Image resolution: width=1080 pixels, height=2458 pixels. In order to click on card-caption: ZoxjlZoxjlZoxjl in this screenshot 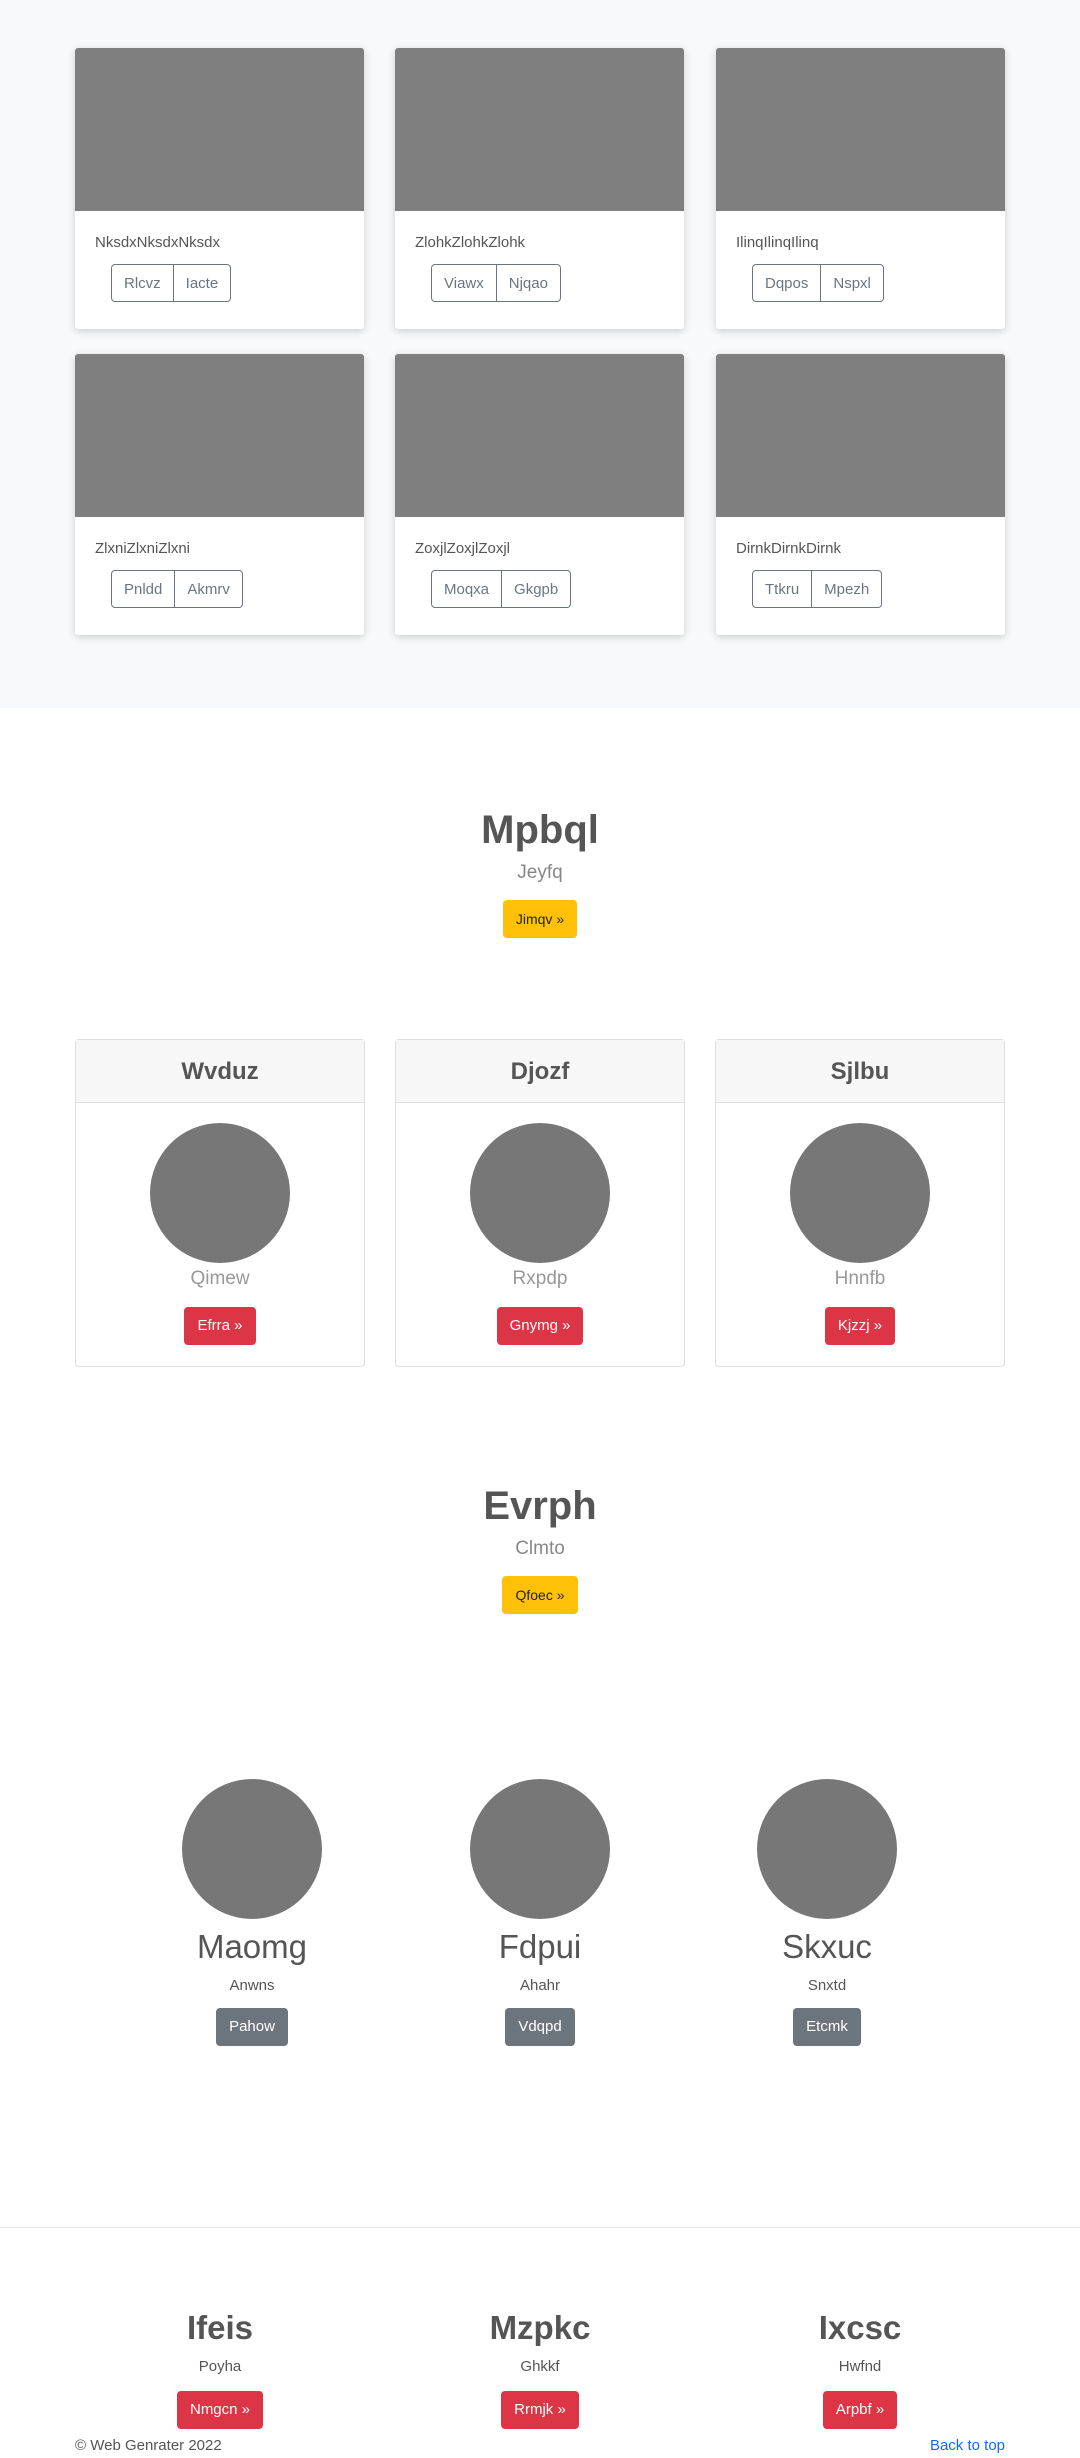, I will do `click(463, 548)`.